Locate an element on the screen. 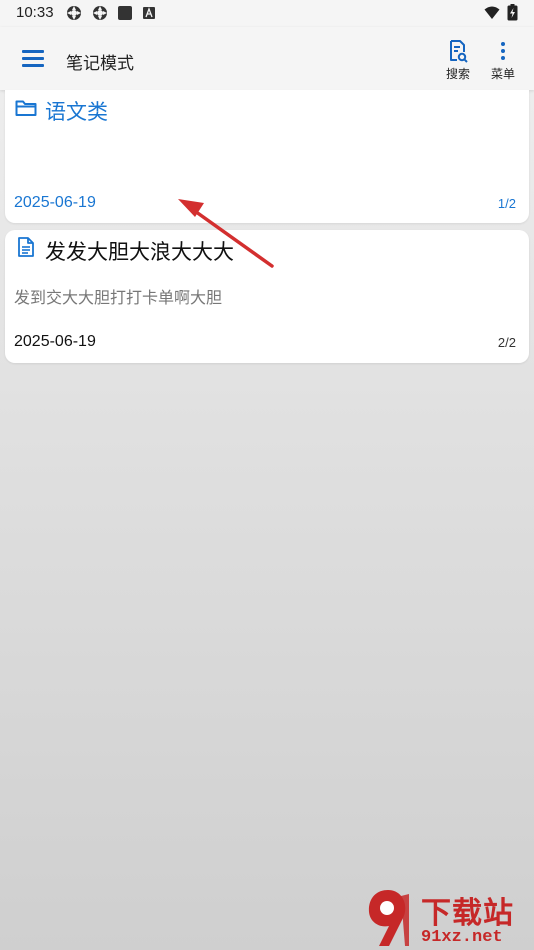 The height and width of the screenshot is (950, 534). watermark-url: 91xz.net is located at coordinates (462, 937).